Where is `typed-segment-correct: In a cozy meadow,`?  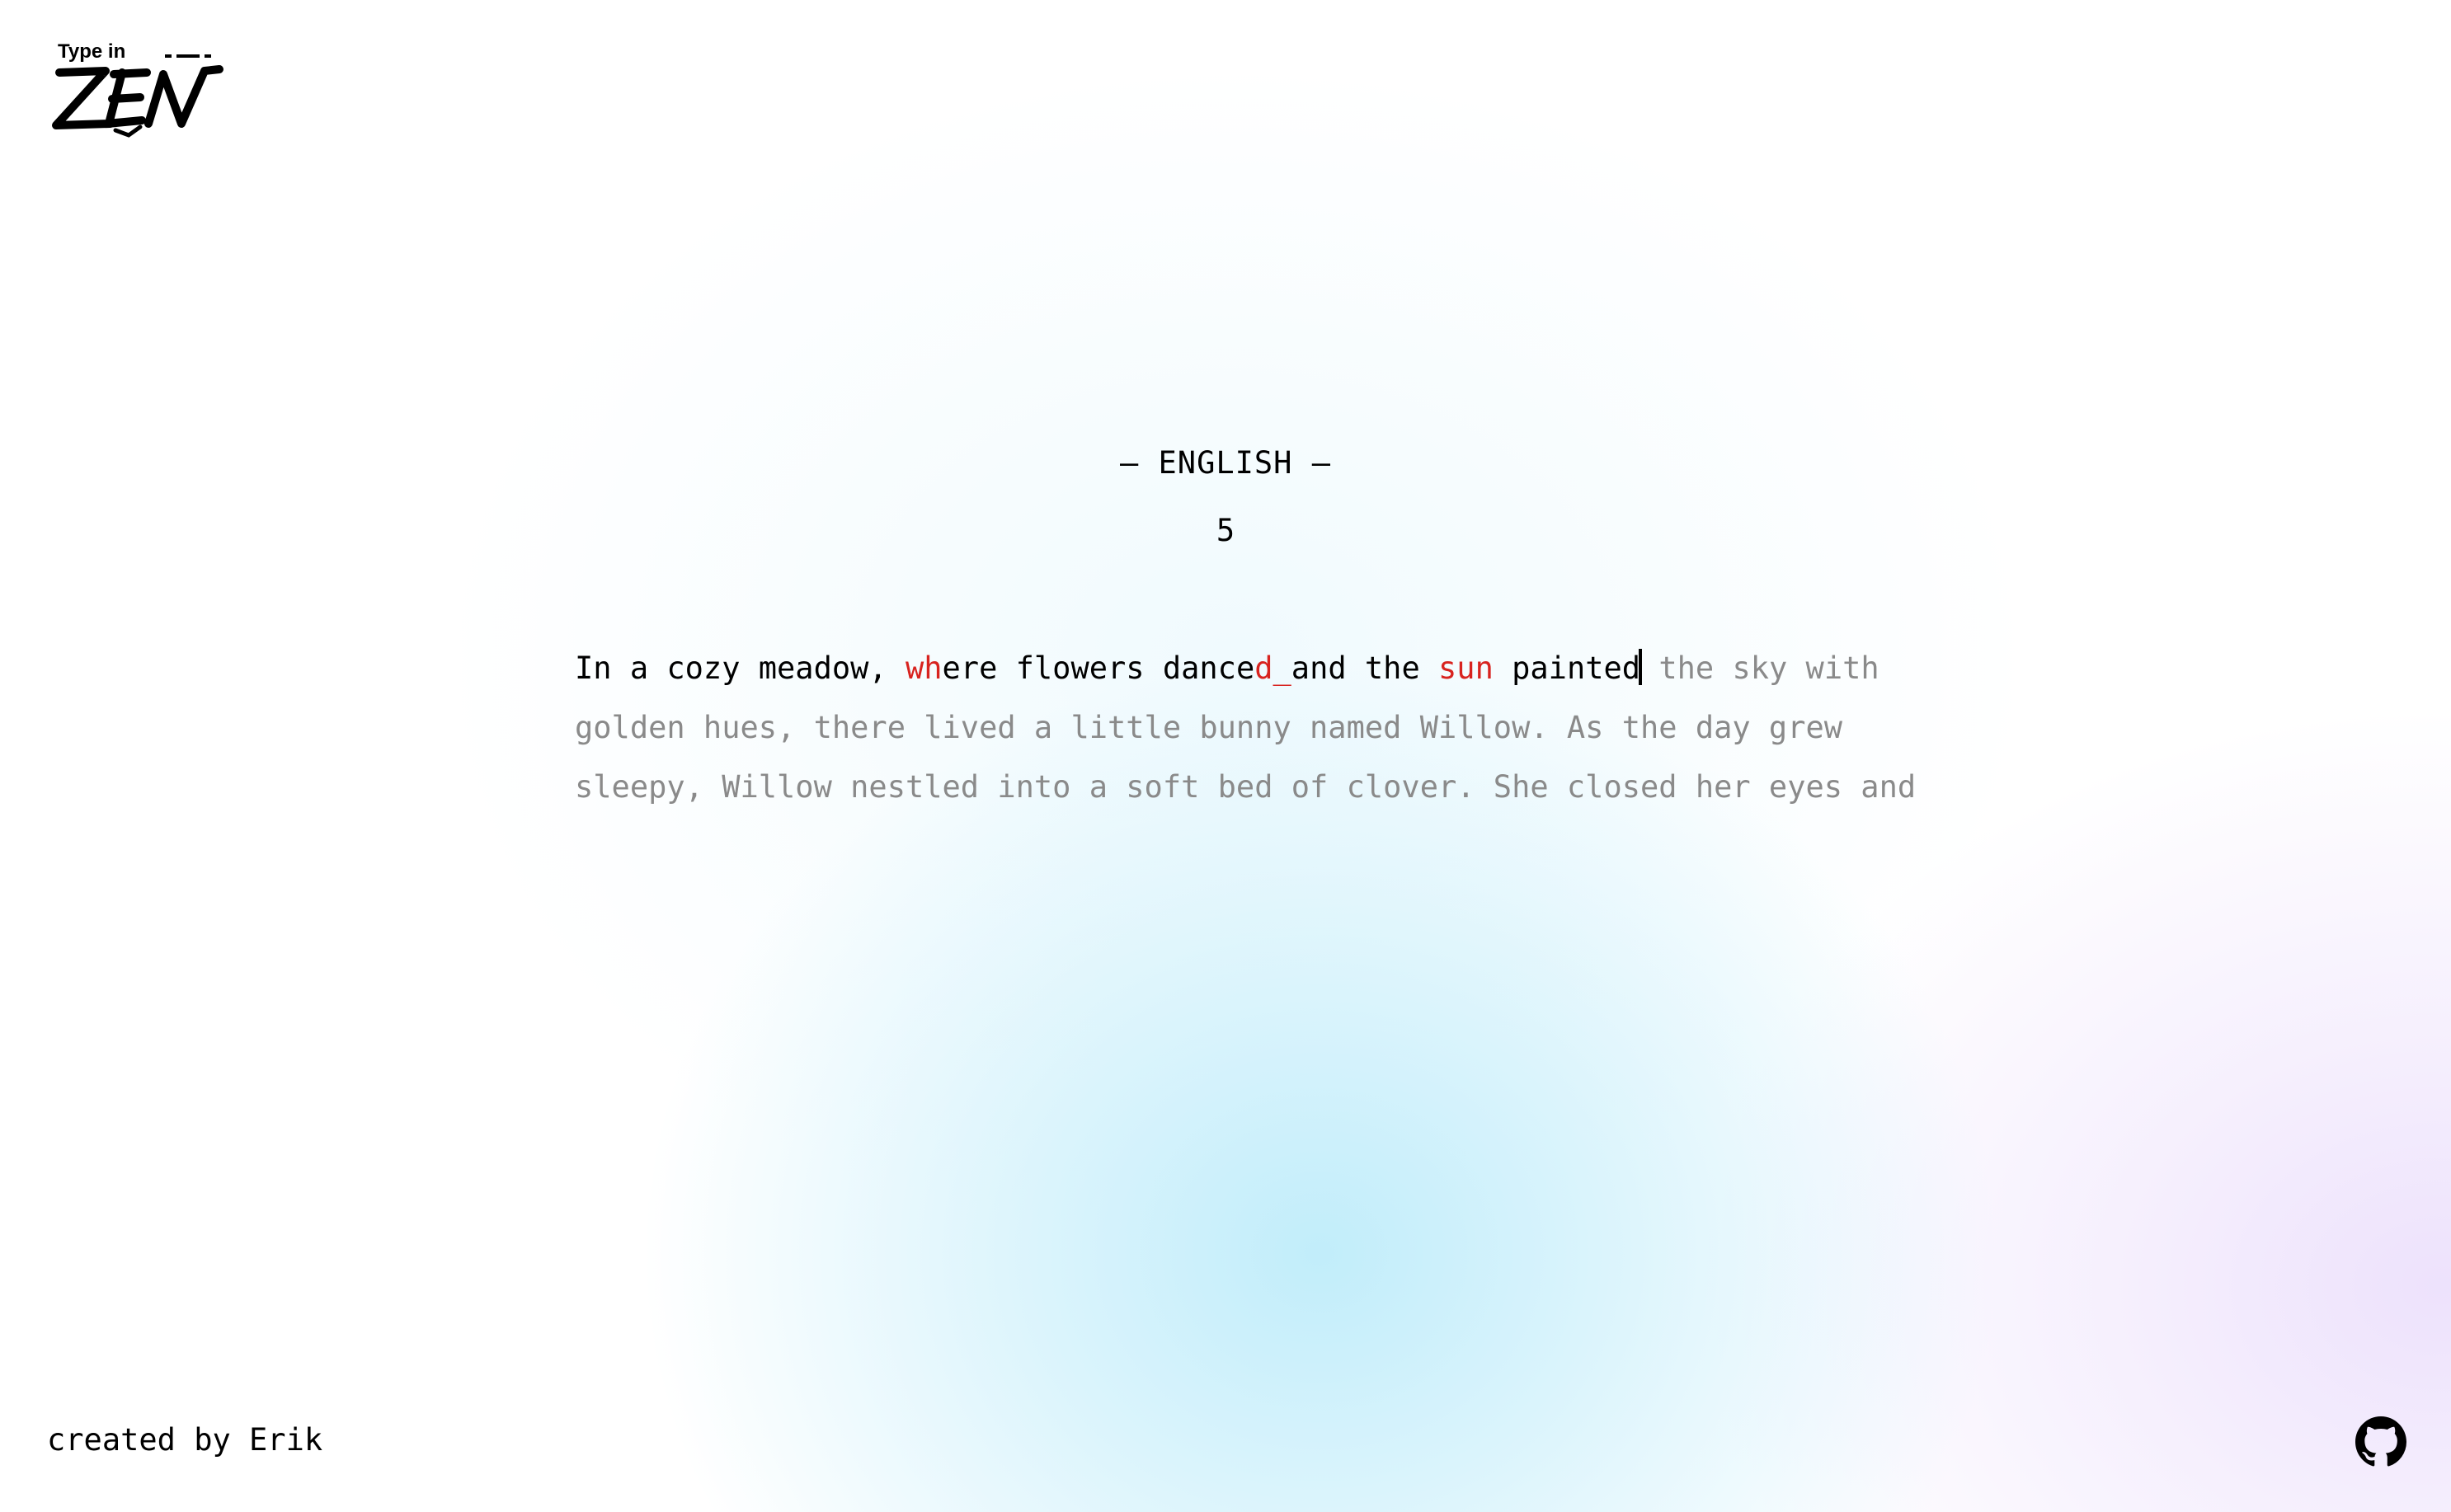
typed-segment-correct: In a cozy meadow, is located at coordinates (740, 668).